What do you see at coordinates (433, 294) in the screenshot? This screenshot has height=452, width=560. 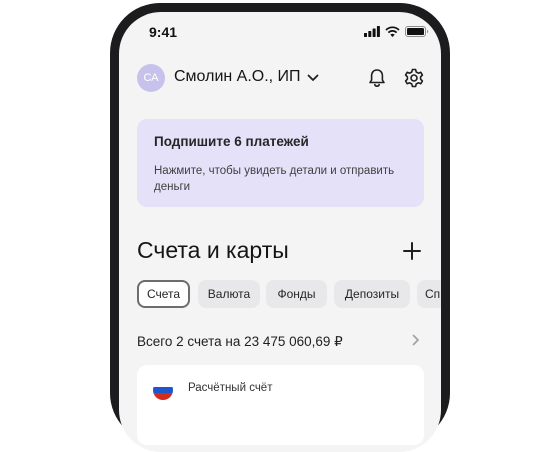 I see `tab-label: Сп` at bounding box center [433, 294].